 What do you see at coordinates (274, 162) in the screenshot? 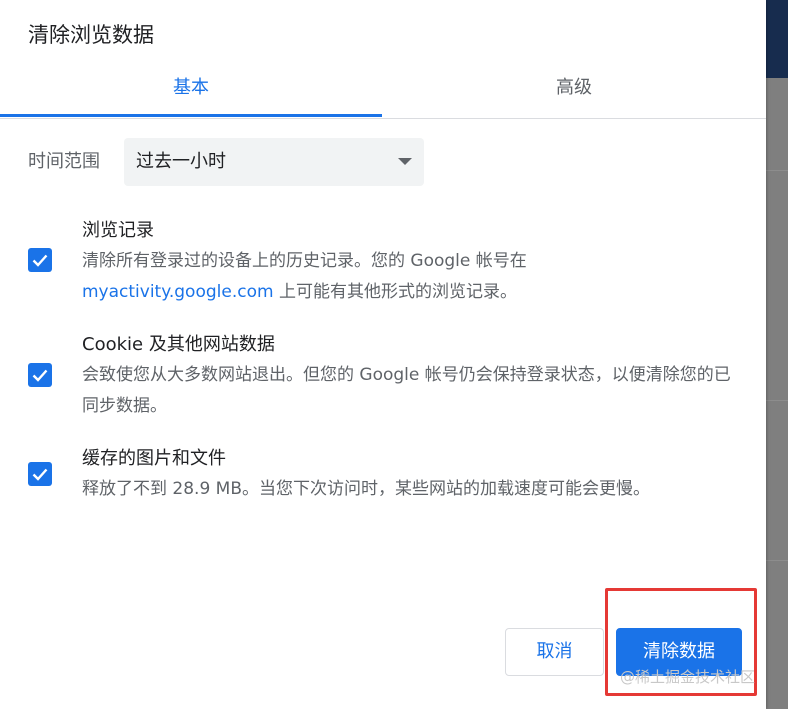
I see `time-range-select: 过去一小时` at bounding box center [274, 162].